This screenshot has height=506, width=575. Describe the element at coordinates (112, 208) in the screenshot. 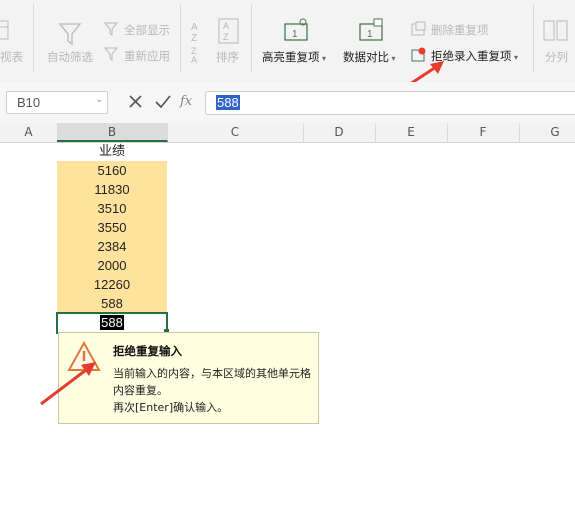

I see `data-cell: 3510` at that location.